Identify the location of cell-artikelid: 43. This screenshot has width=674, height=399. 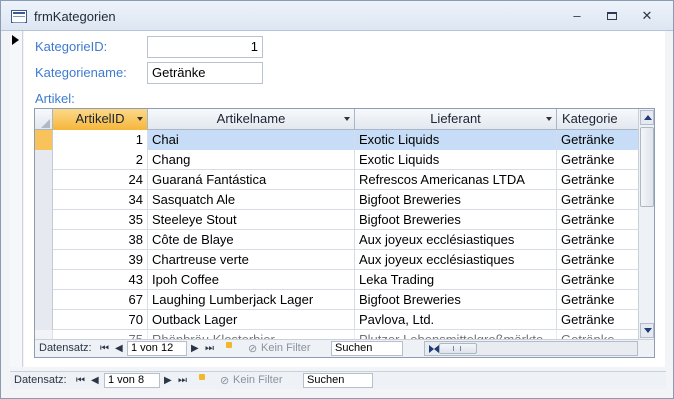
(100, 280).